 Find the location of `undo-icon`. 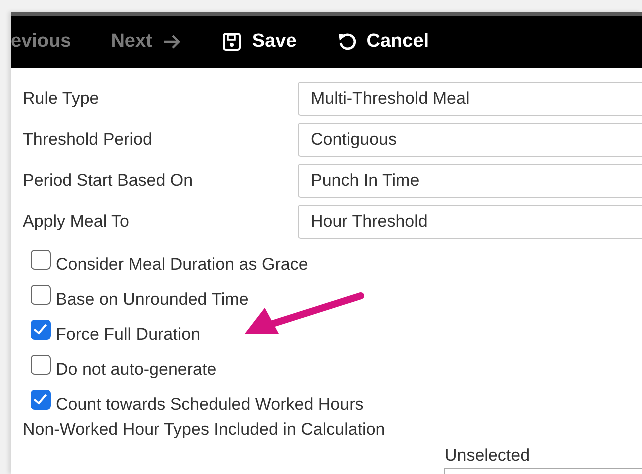

undo-icon is located at coordinates (346, 42).